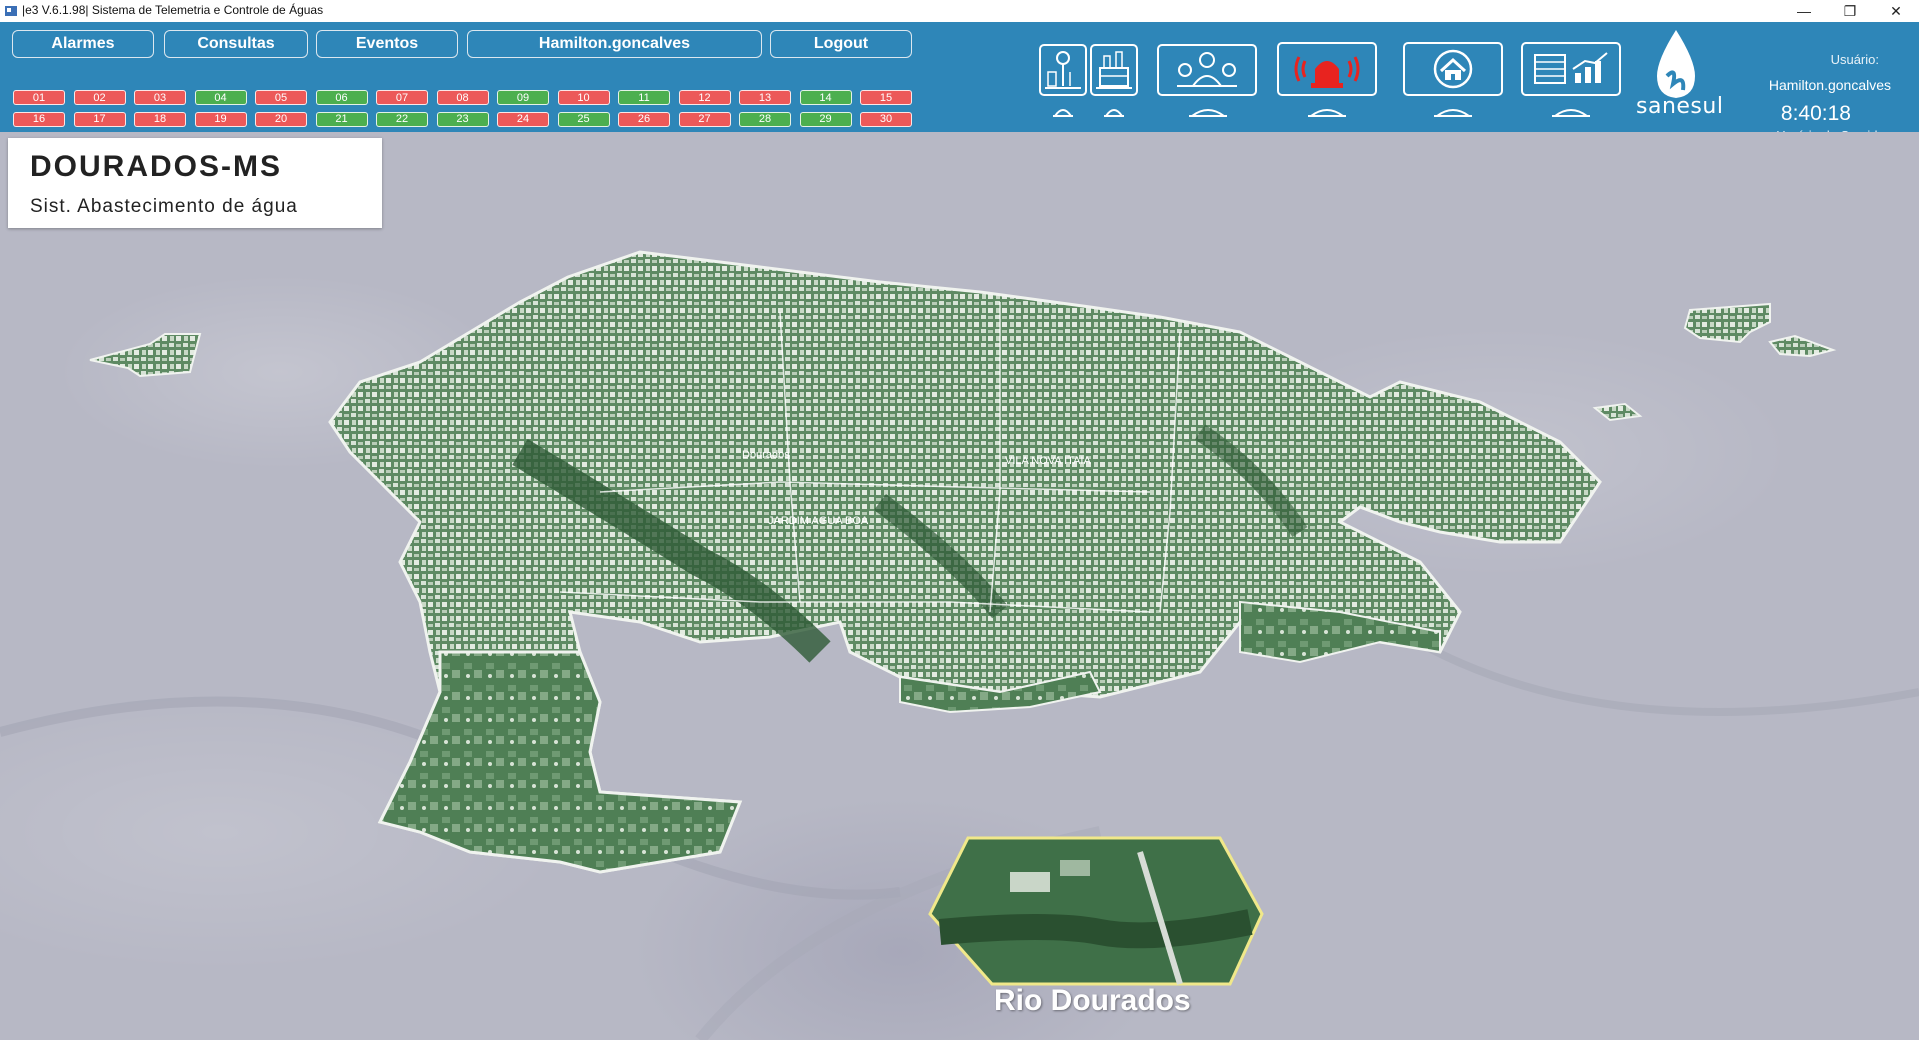 The image size is (1919, 1040). Describe the element at coordinates (818, 521) in the screenshot. I see `map-label-jardim-agua-boa: JARDIM AGUA BOA` at that location.